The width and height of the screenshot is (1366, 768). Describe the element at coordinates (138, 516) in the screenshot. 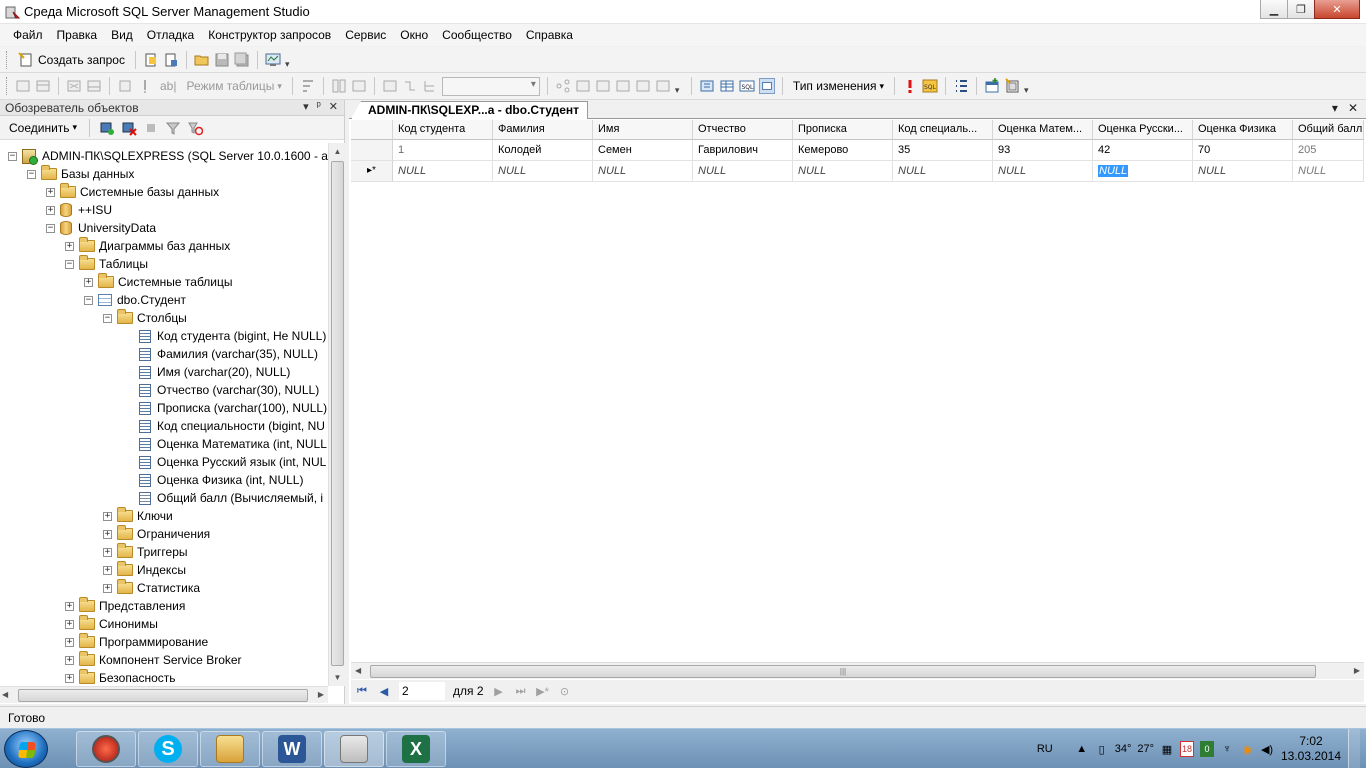

I see `tree-node-keys: + Ключи` at that location.